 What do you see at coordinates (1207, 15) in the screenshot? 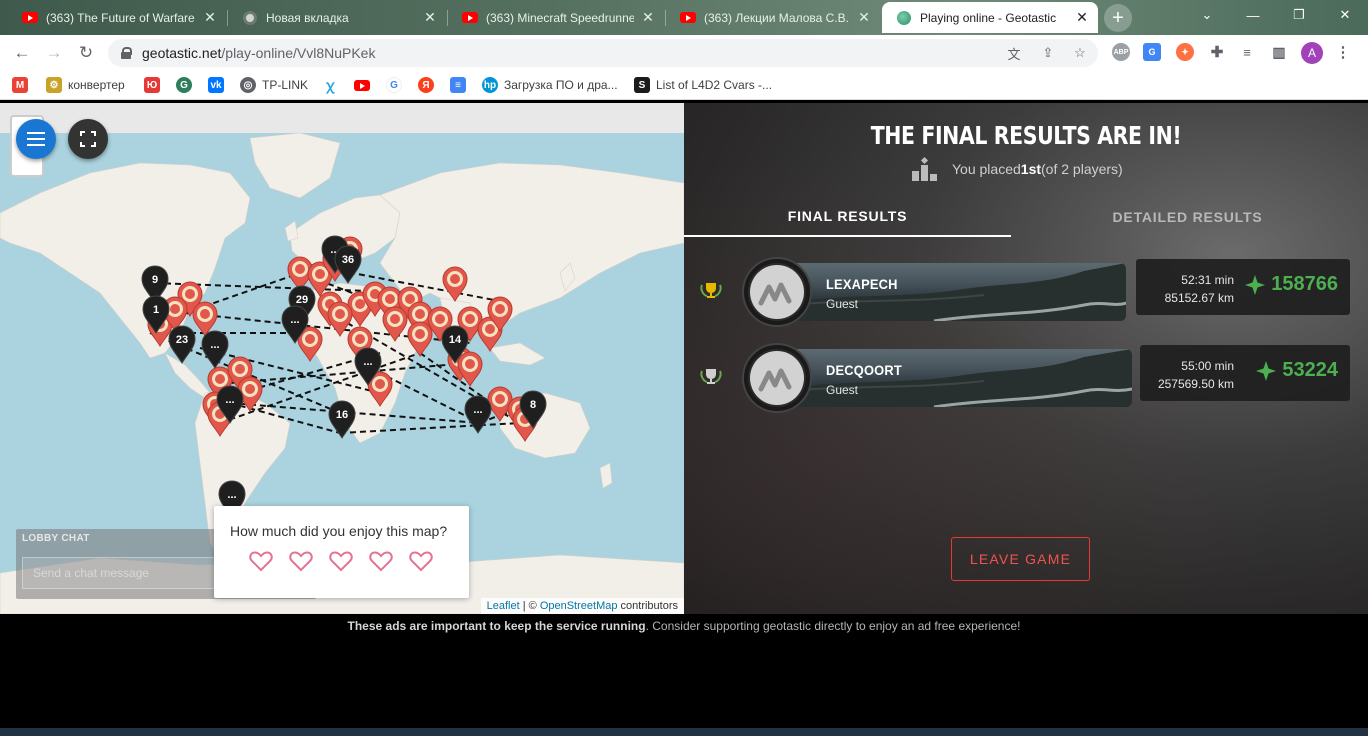
I see `tab-search-icon: ⌄` at bounding box center [1207, 15].